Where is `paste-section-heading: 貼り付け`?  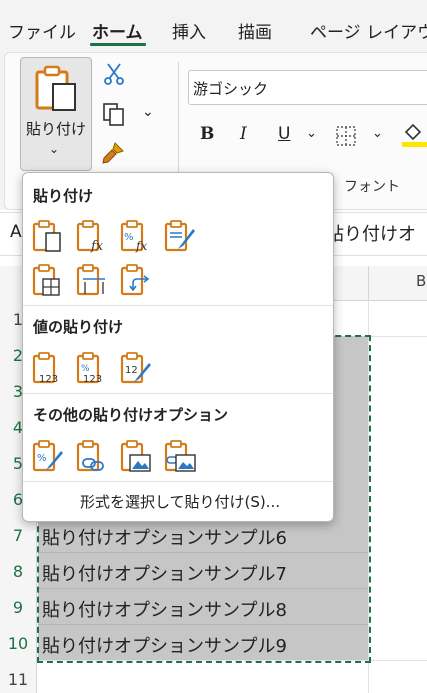
paste-section-heading: 貼り付け is located at coordinates (63, 196).